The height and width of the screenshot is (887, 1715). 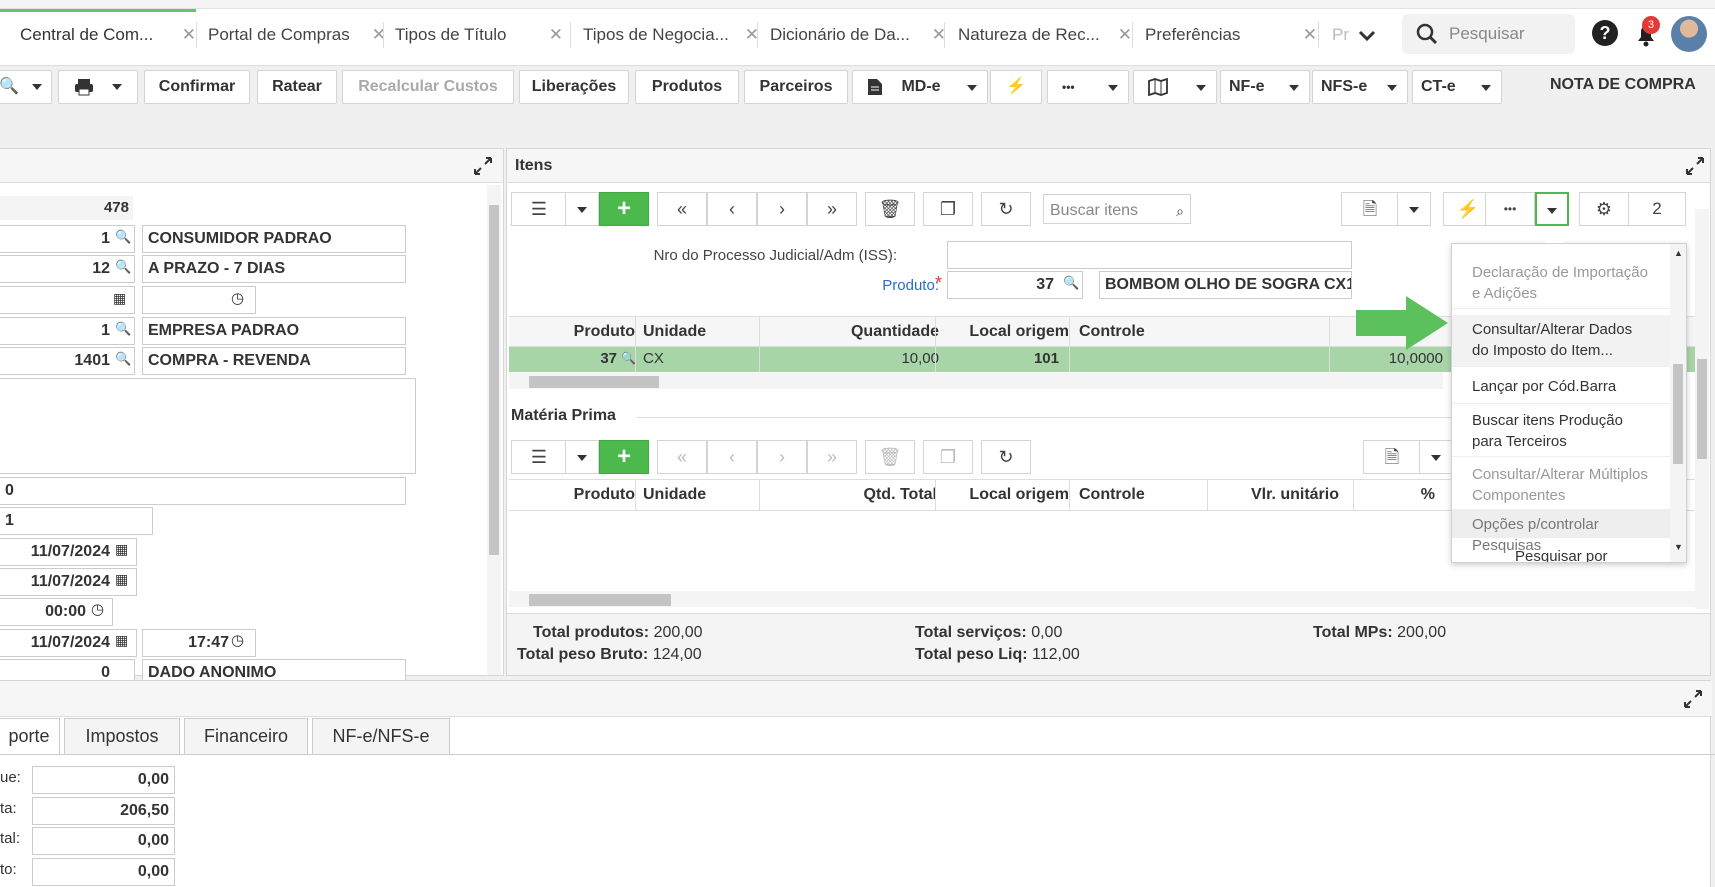 What do you see at coordinates (1510, 209) in the screenshot?
I see `more-button: •••` at bounding box center [1510, 209].